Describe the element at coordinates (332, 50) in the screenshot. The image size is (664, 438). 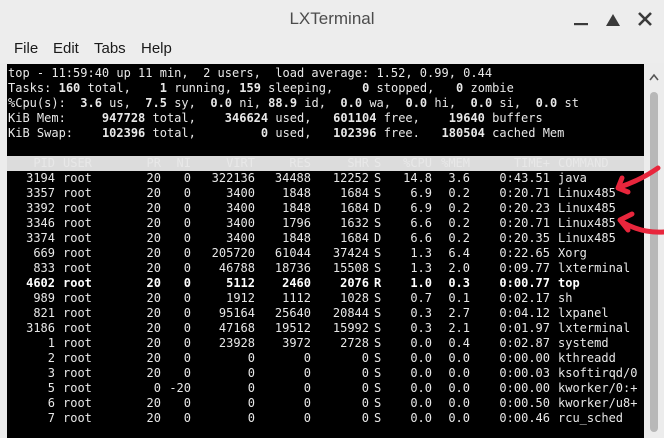
I see `menu-bar: File Edit Tabs Help` at that location.